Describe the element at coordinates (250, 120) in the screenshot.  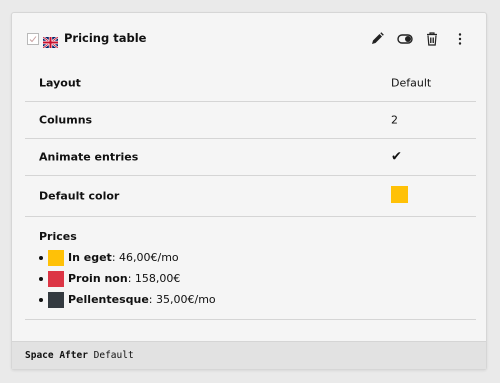
I see `columns-row: Columns 2` at that location.